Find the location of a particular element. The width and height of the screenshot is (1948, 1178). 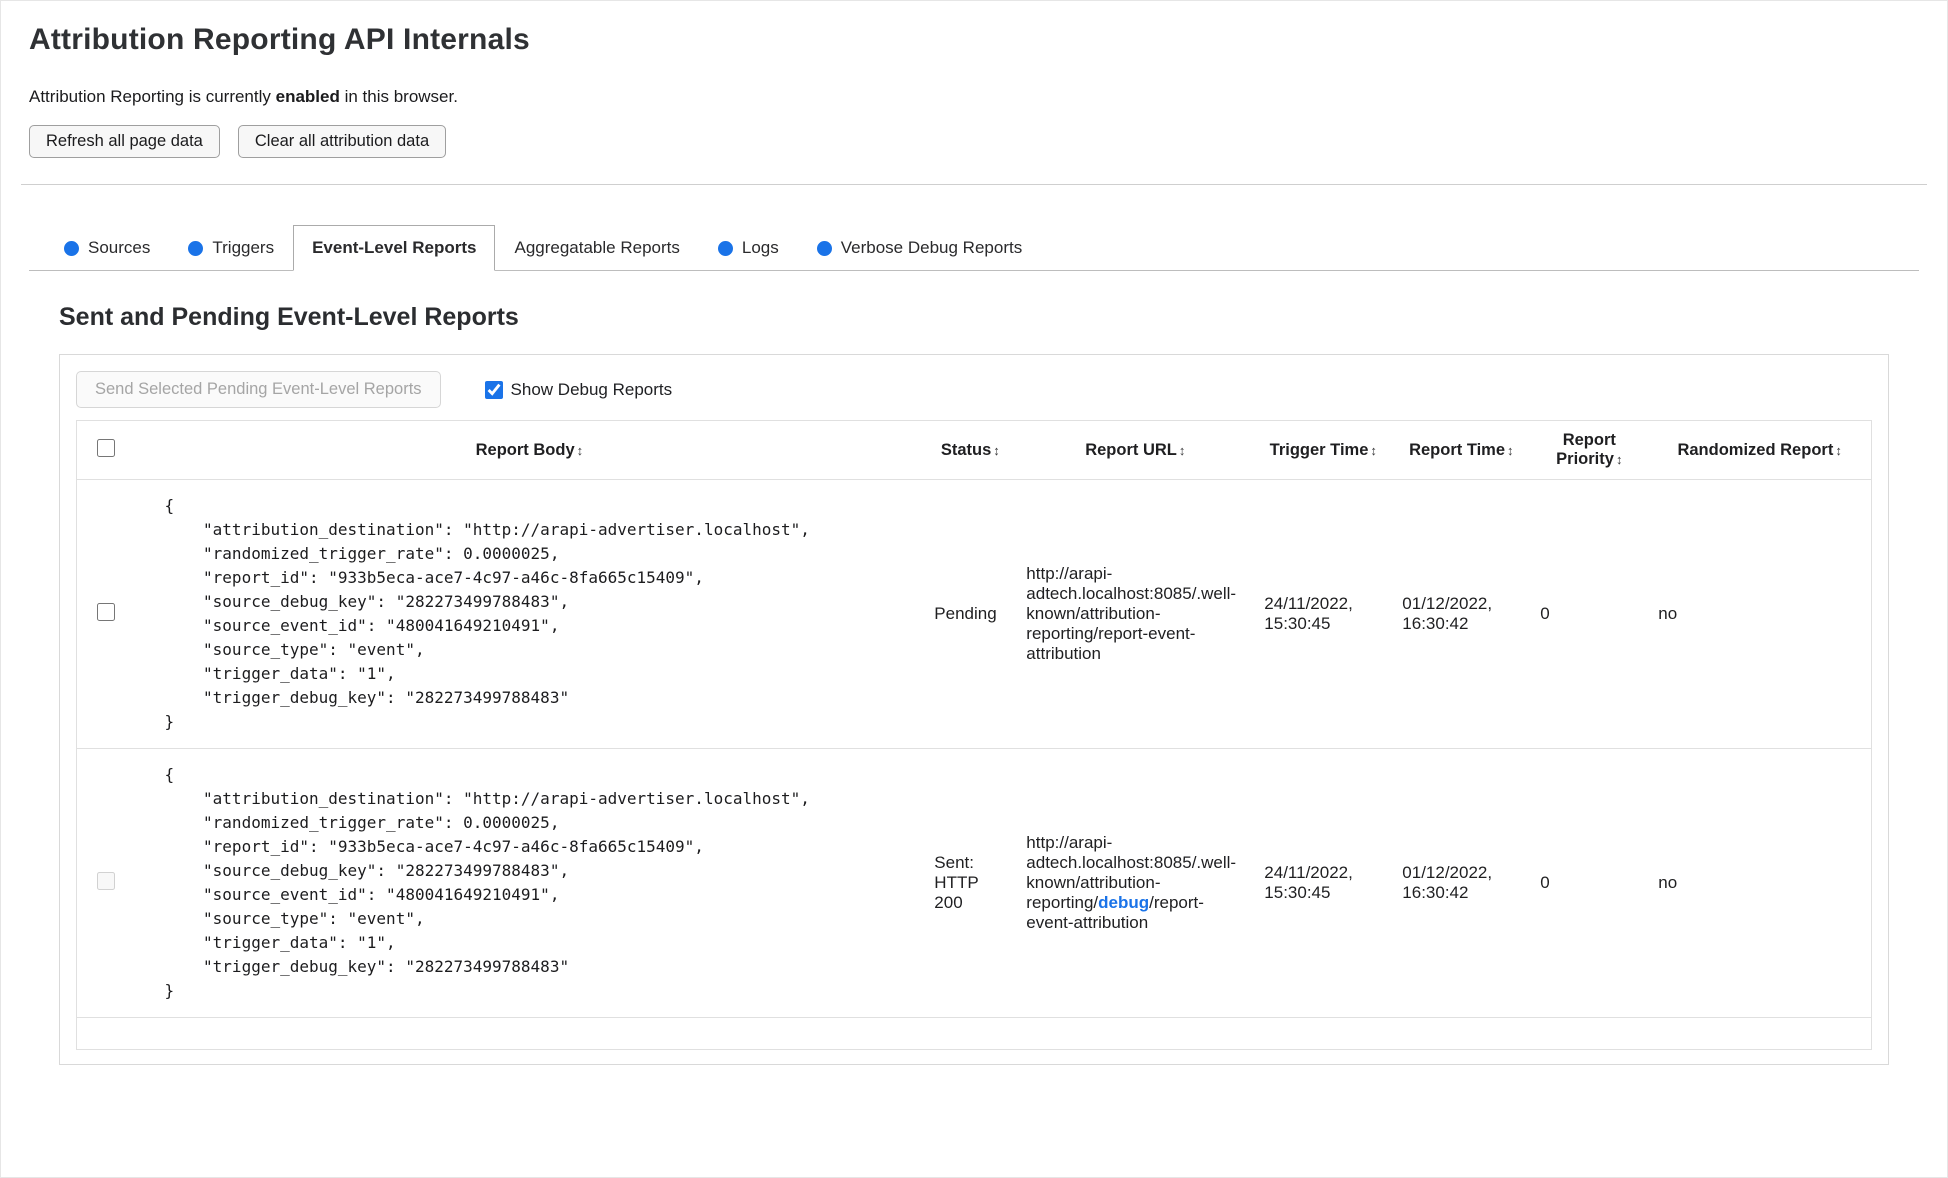

select-all-checkbox is located at coordinates (105, 447).